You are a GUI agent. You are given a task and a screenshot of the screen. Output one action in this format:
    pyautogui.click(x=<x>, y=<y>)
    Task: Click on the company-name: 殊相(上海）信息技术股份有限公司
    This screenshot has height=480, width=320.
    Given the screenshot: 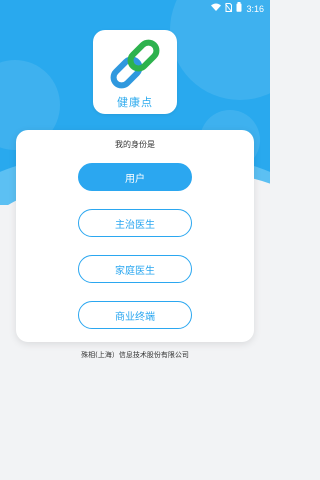 What is the action you would take?
    pyautogui.click(x=135, y=355)
    